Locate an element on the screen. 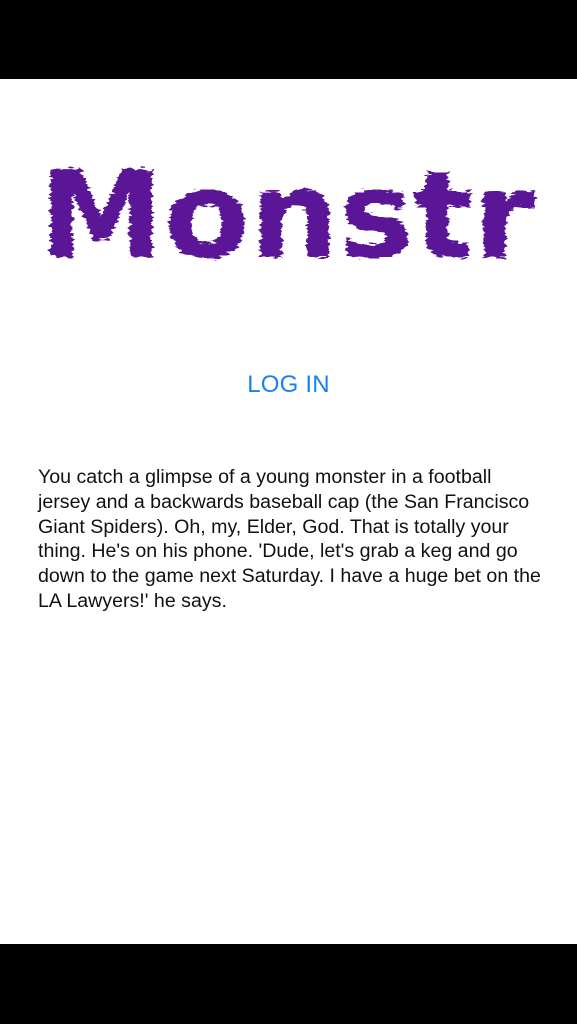 This screenshot has width=577, height=1024. log-in-button: LOG IN is located at coordinates (288, 385).